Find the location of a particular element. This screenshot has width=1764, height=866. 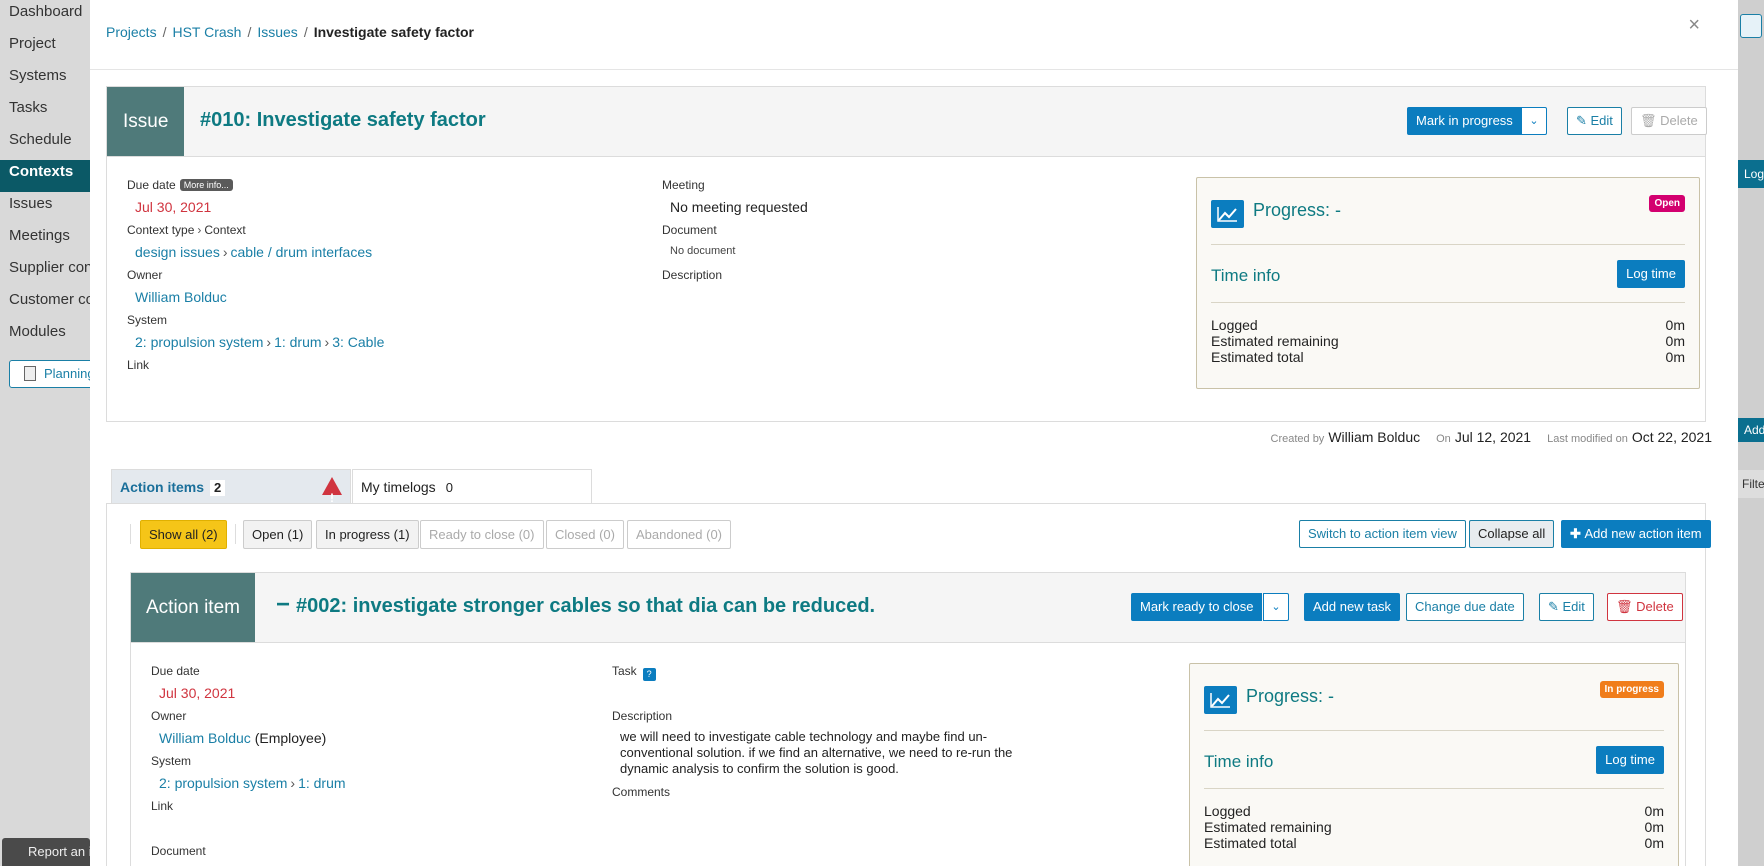

sidebar-item-issues: Issues is located at coordinates (45, 208).